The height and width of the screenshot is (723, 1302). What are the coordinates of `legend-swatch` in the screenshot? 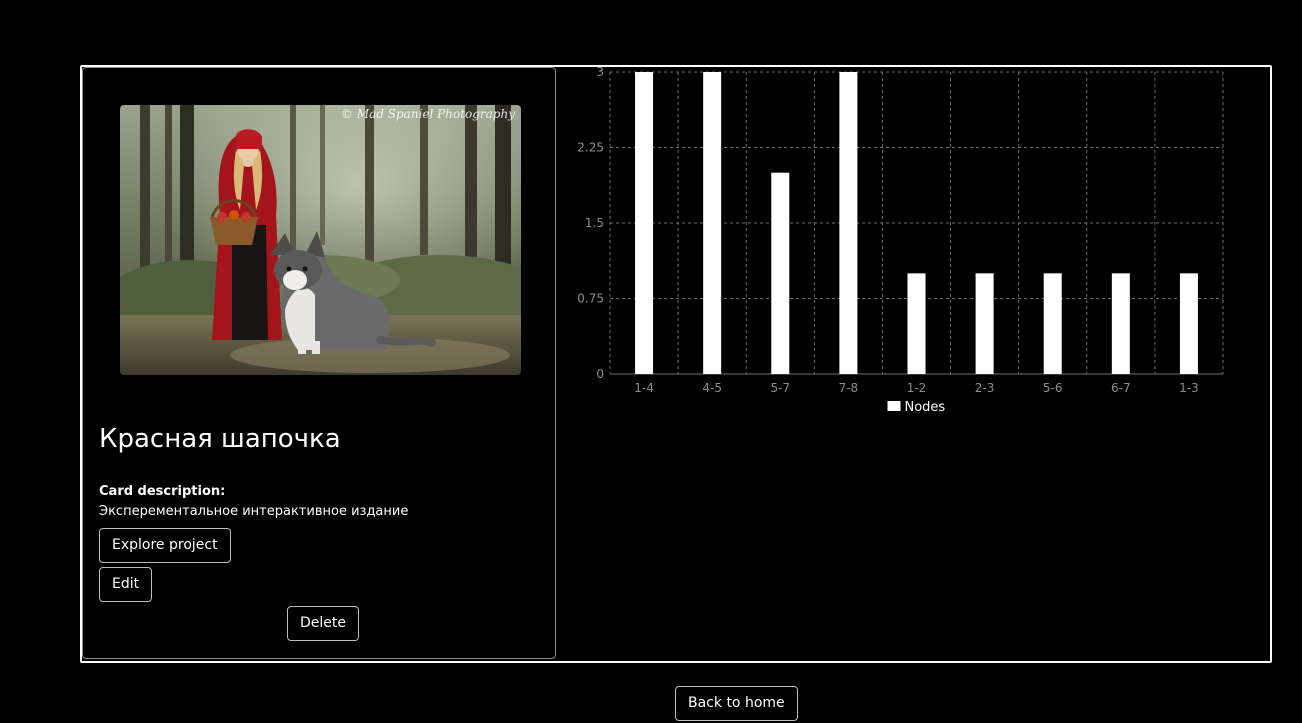 It's located at (894, 406).